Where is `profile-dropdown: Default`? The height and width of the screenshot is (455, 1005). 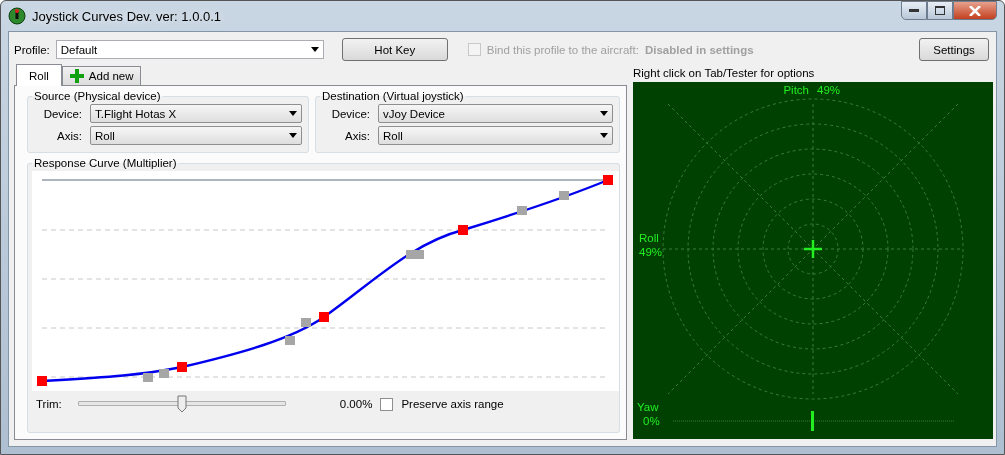
profile-dropdown: Default is located at coordinates (189, 49).